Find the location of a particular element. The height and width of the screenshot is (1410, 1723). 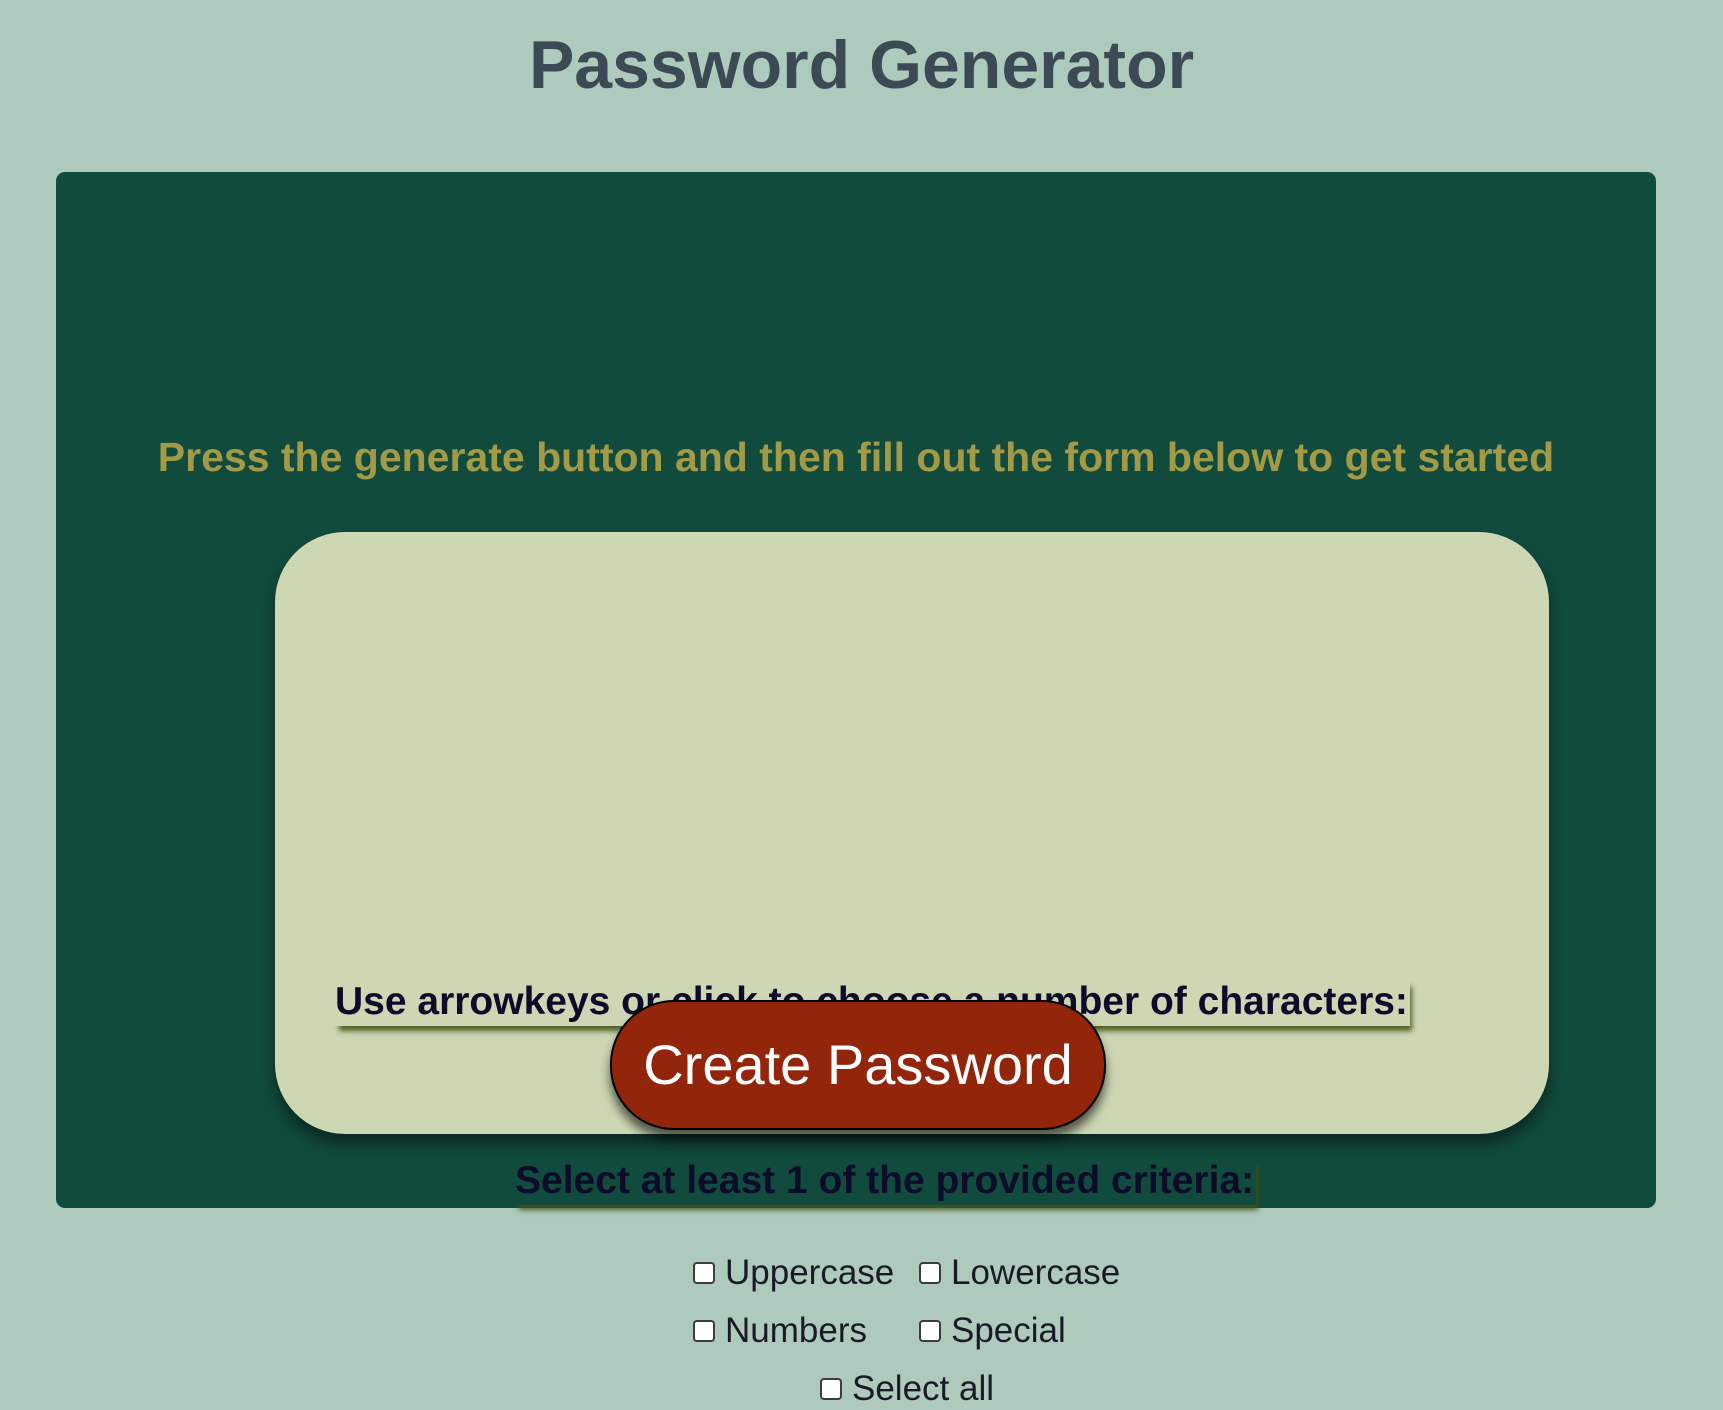

numbers-label: Numbers is located at coordinates (796, 1330).